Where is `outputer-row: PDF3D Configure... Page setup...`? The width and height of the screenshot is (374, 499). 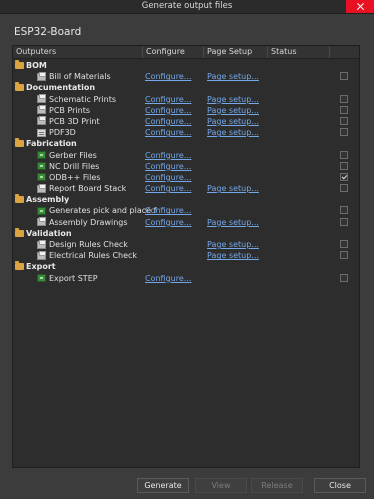 outputer-row: PDF3D Configure... Page setup... is located at coordinates (186, 132).